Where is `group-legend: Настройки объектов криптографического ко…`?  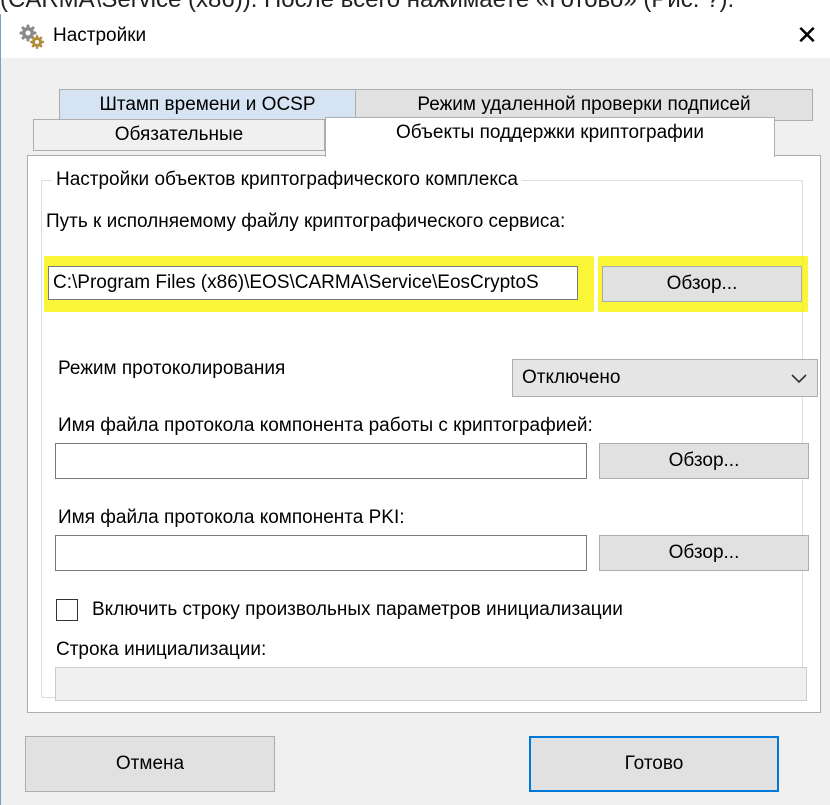
group-legend: Настройки объектов криптографического ко… is located at coordinates (287, 180).